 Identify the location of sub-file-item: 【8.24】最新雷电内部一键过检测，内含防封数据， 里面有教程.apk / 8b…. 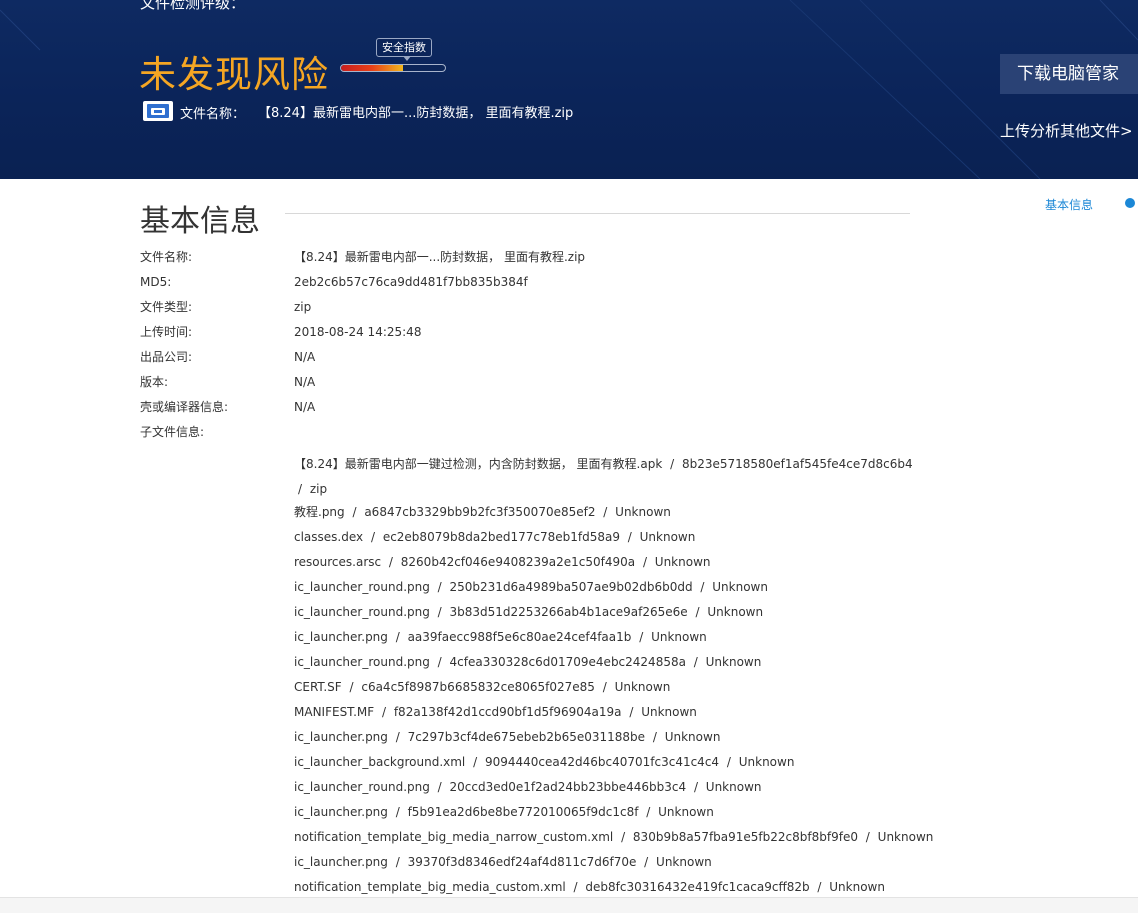
(604, 477).